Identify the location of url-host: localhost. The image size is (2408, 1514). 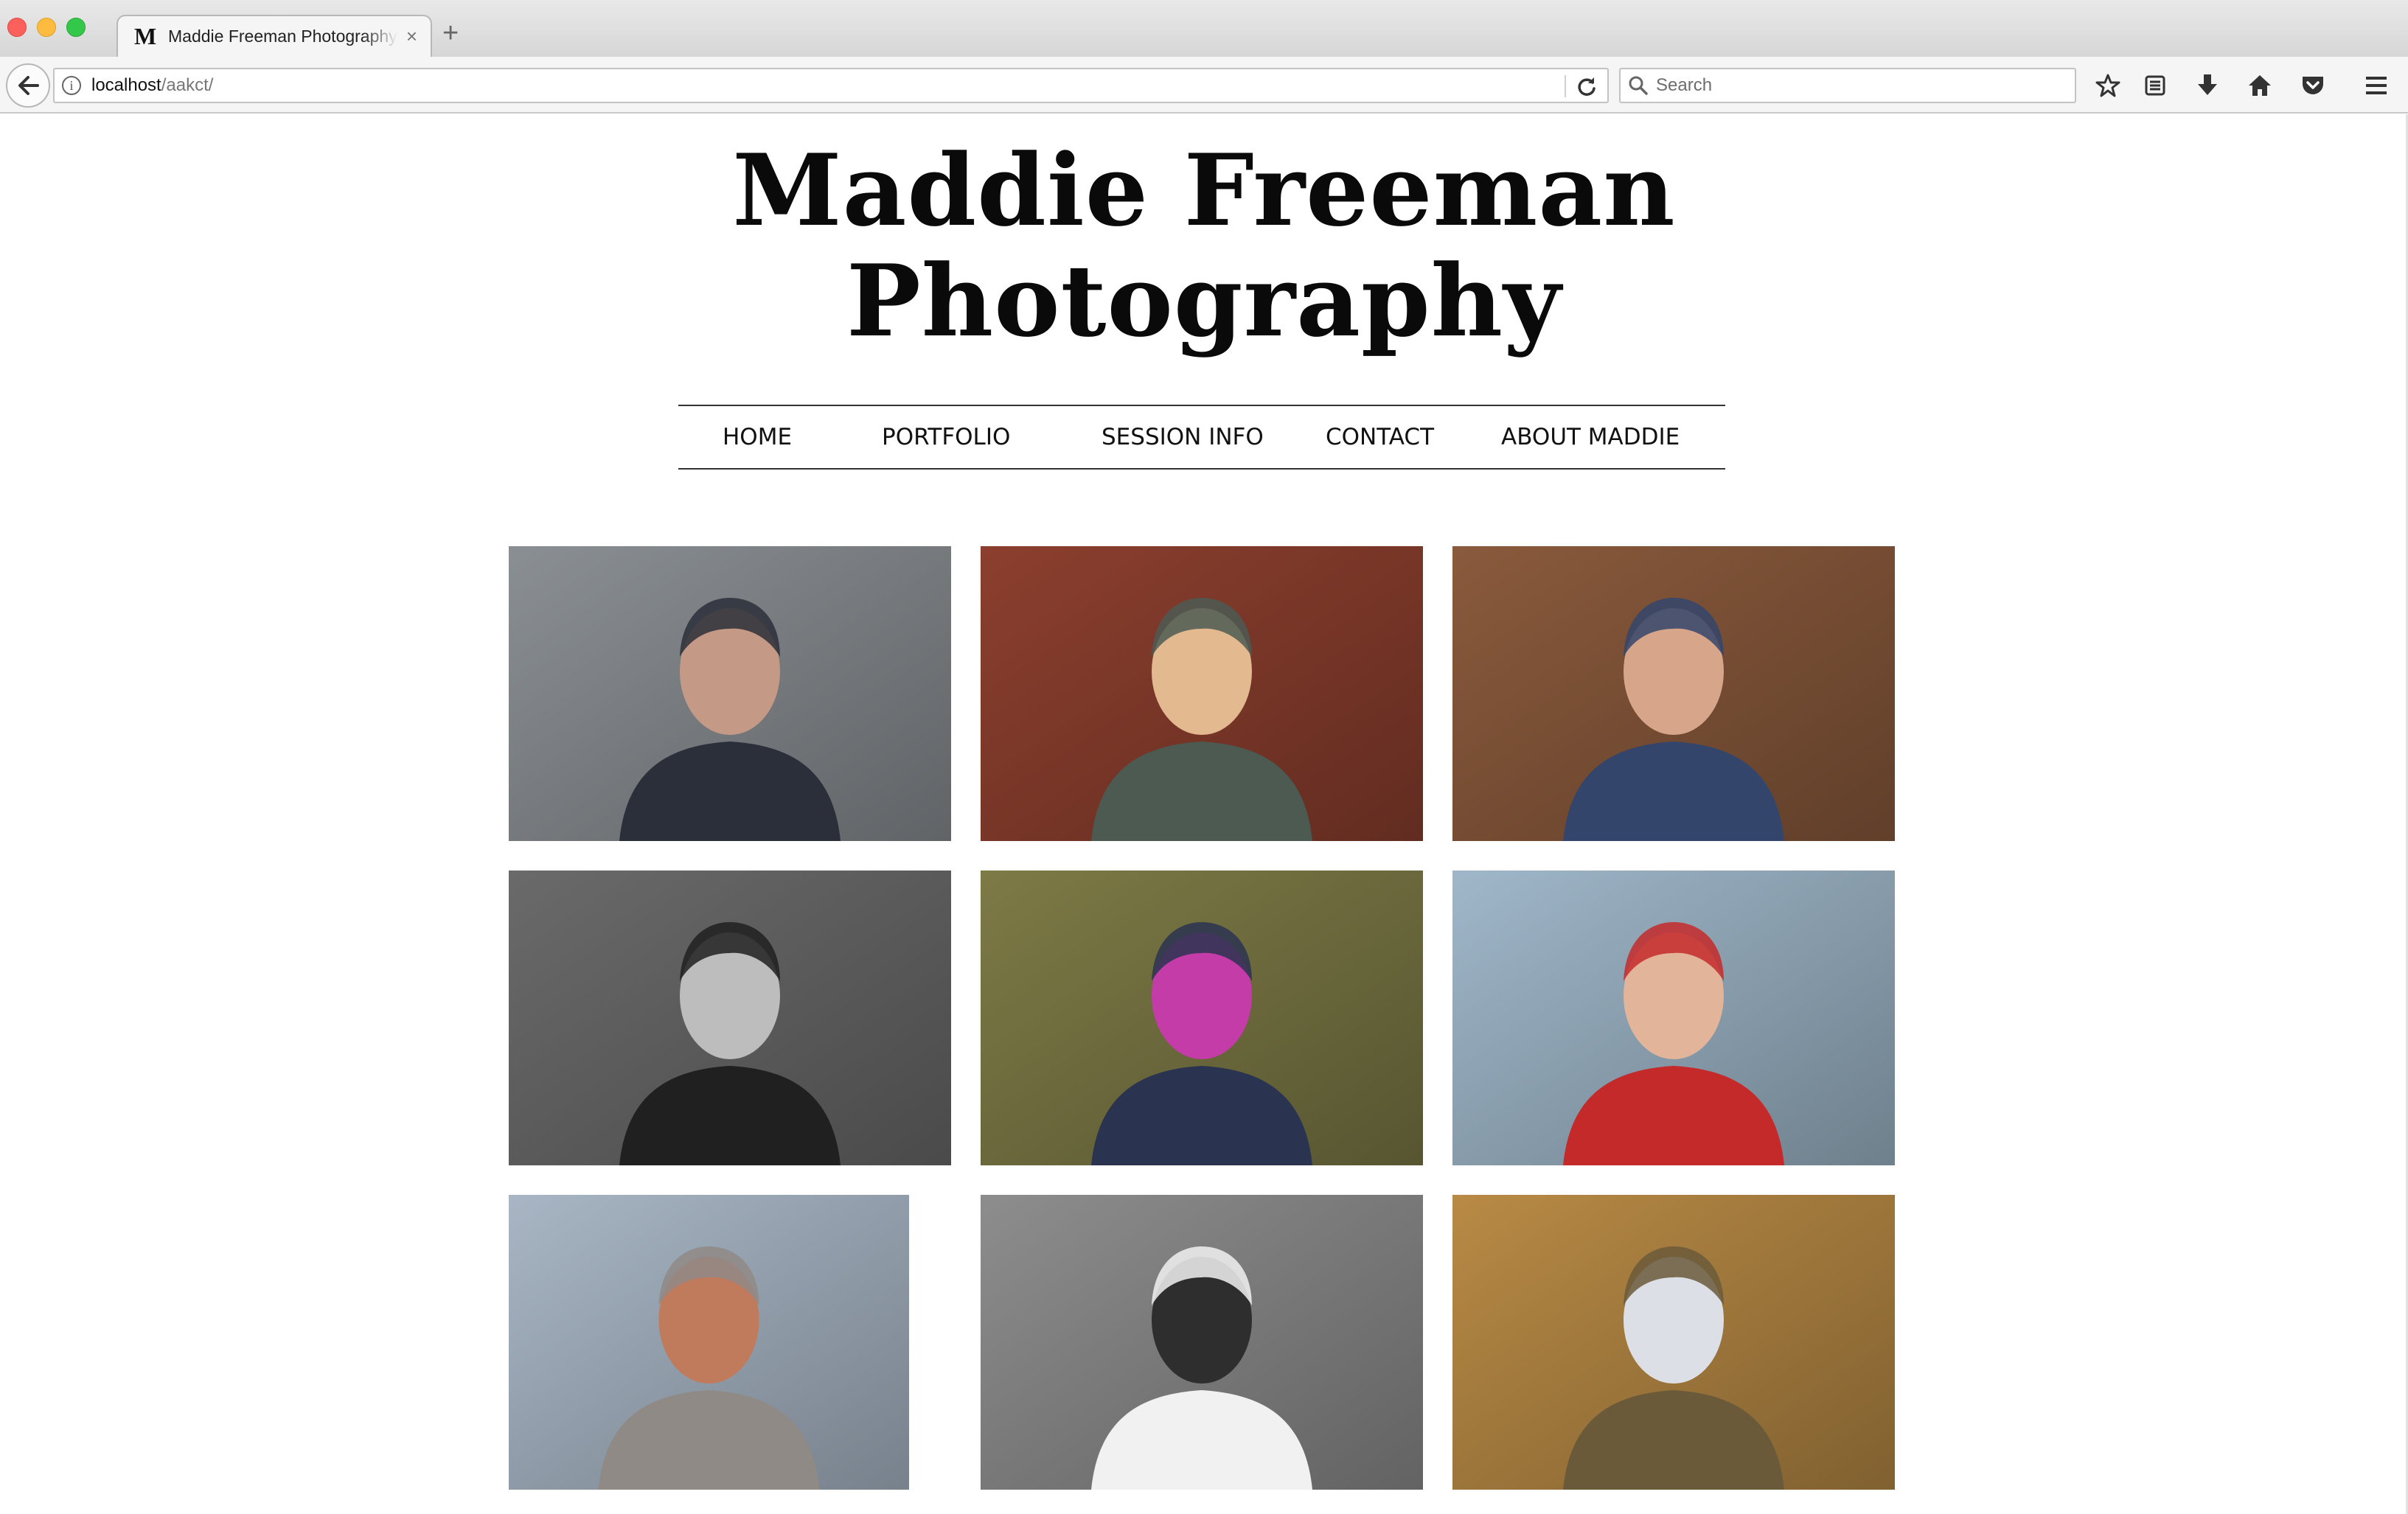
(126, 85).